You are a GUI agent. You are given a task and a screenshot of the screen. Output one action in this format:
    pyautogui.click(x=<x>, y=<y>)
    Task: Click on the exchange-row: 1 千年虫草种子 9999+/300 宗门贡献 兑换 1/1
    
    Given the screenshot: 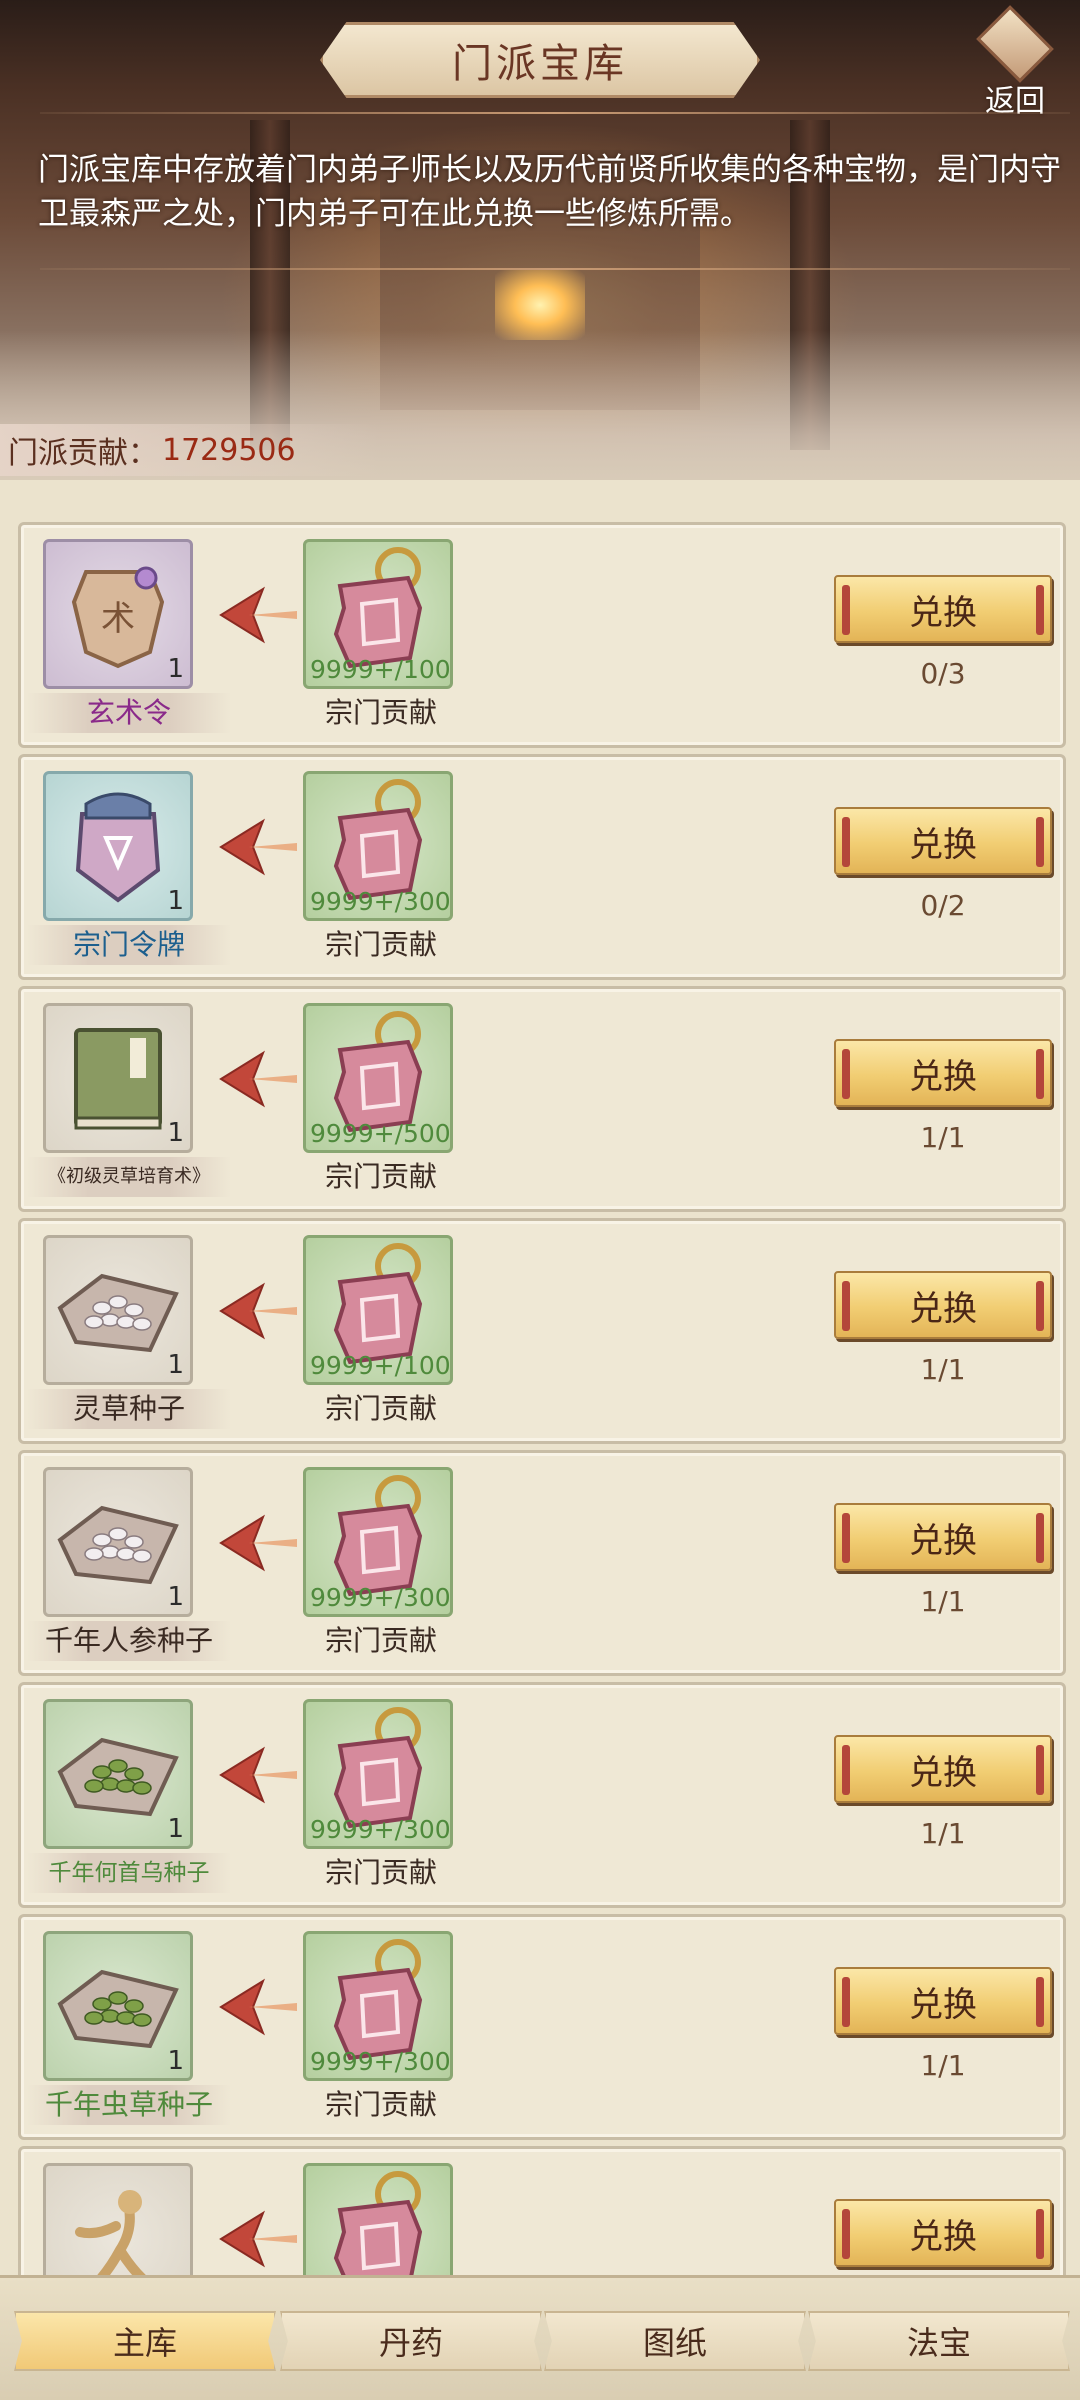 What is the action you would take?
    pyautogui.click(x=542, y=2027)
    